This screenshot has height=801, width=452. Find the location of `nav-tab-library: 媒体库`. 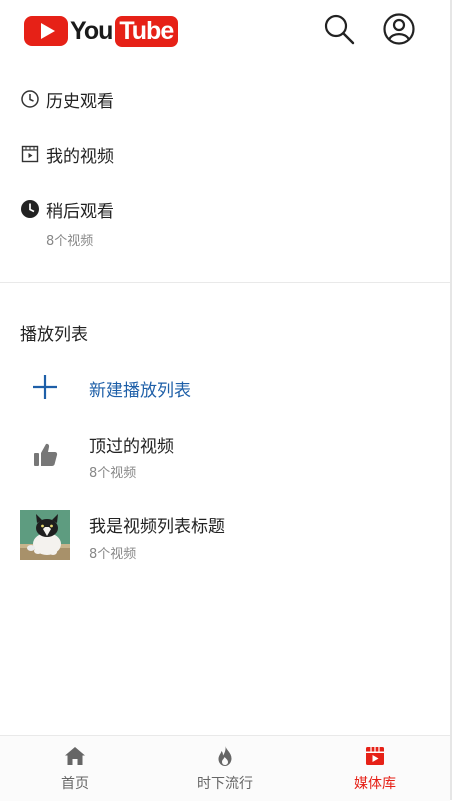

nav-tab-library: 媒体库 is located at coordinates (375, 768).